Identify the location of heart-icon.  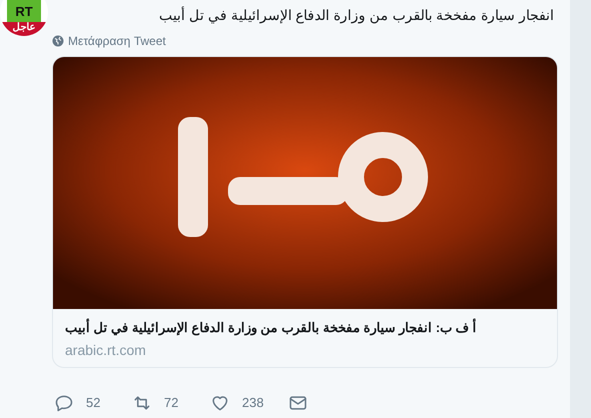
(220, 403).